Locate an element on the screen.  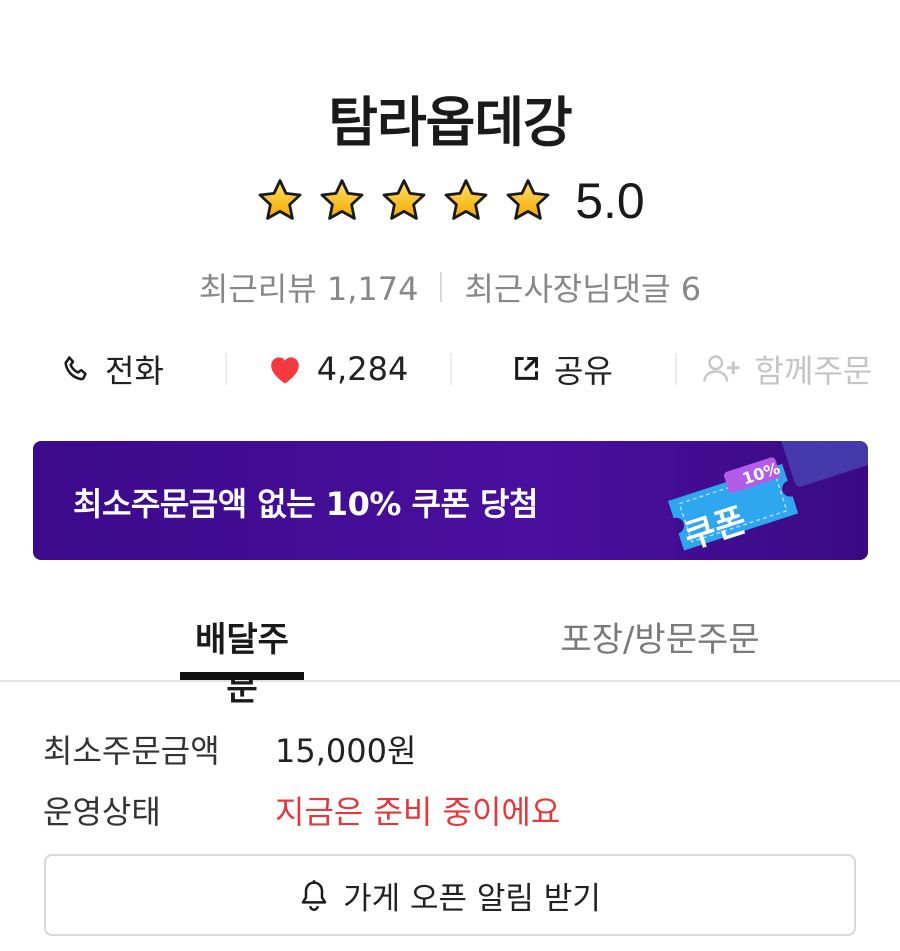
share-icon is located at coordinates (527, 368).